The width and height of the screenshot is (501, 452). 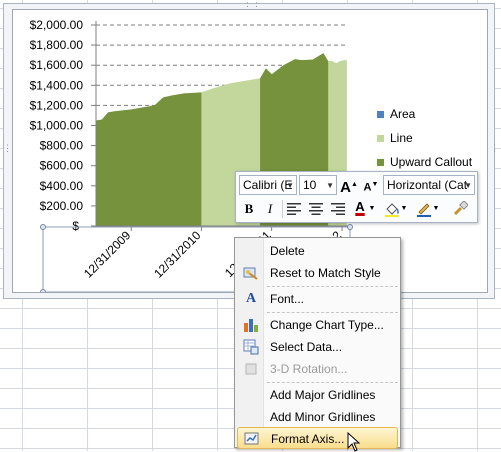 I want to click on font-color-icon: A, so click(x=360, y=206).